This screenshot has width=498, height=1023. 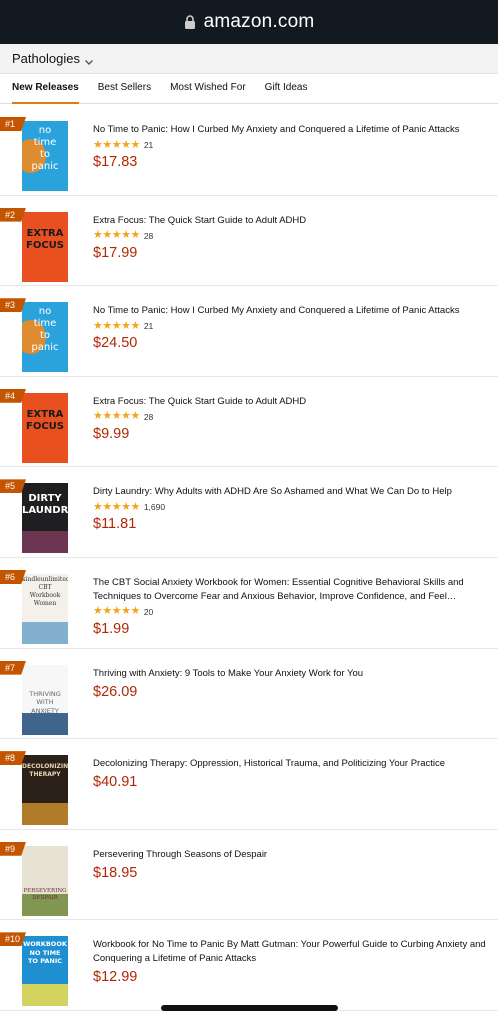 What do you see at coordinates (45, 233) in the screenshot?
I see `cover-title-text: EXTRA` at bounding box center [45, 233].